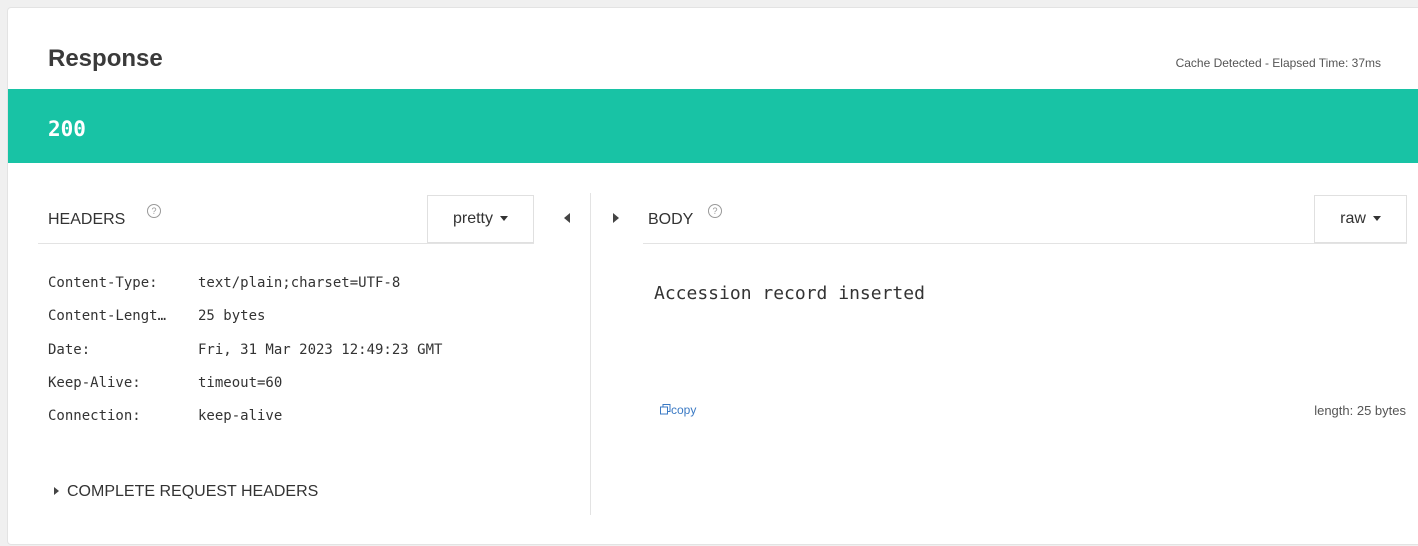 The image size is (1418, 546). I want to click on pane-divider, so click(590, 354).